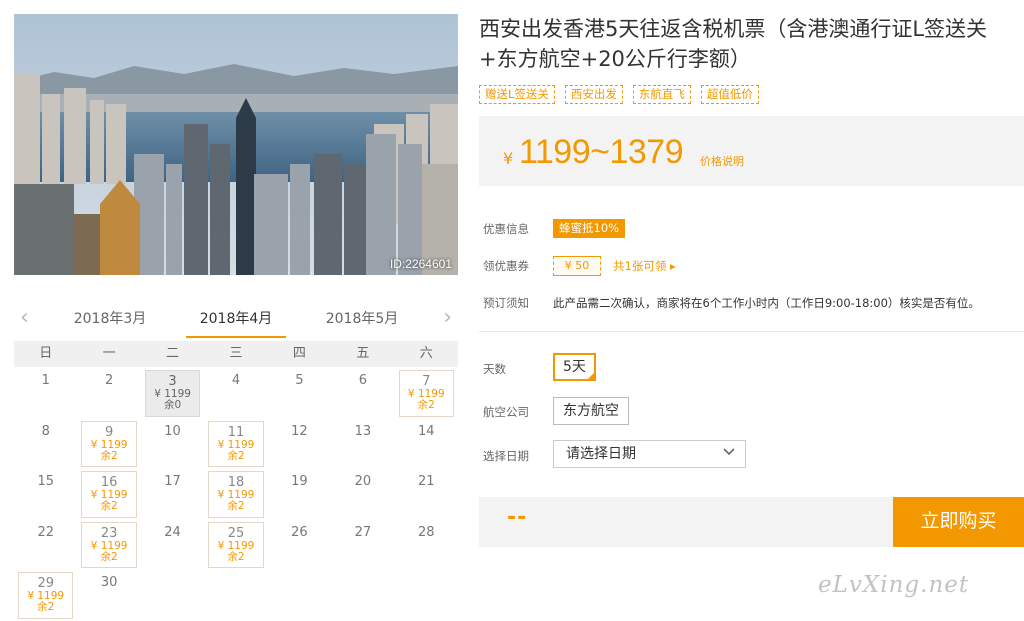  I want to click on calendar-day: 15, so click(45, 494).